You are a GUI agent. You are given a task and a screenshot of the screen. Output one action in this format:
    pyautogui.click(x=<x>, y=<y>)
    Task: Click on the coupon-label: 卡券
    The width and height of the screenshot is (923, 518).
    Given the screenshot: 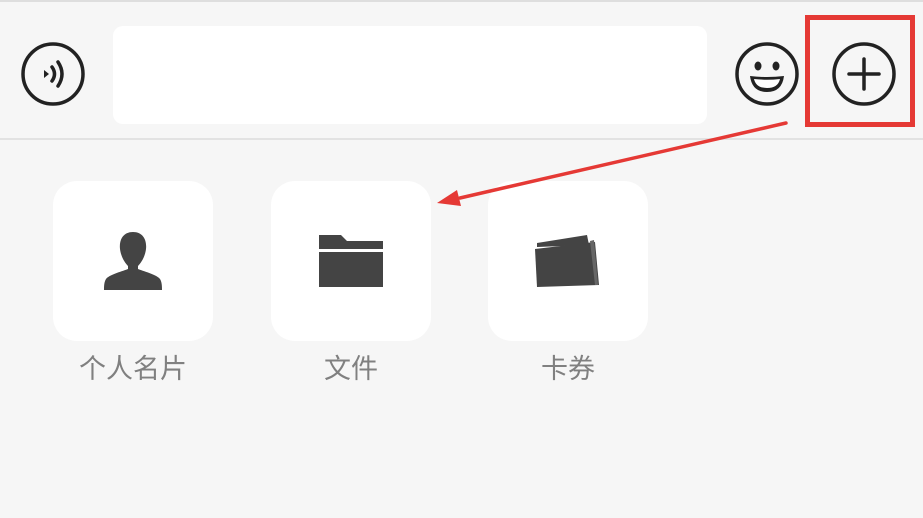 What is the action you would take?
    pyautogui.click(x=568, y=369)
    